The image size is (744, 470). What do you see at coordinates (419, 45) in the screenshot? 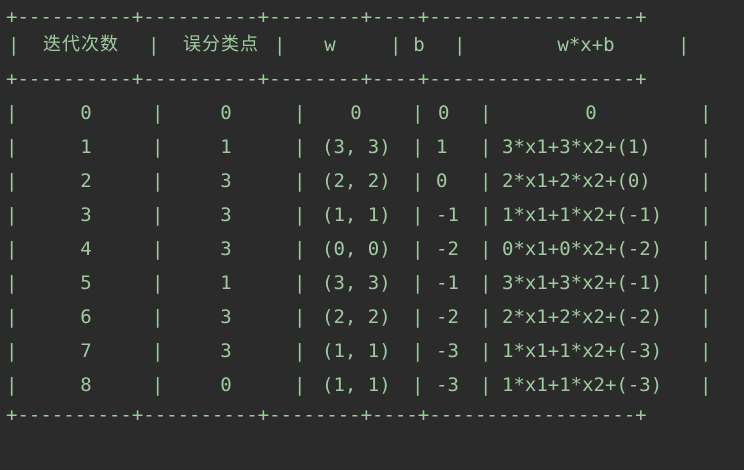
I see `header-b: b` at bounding box center [419, 45].